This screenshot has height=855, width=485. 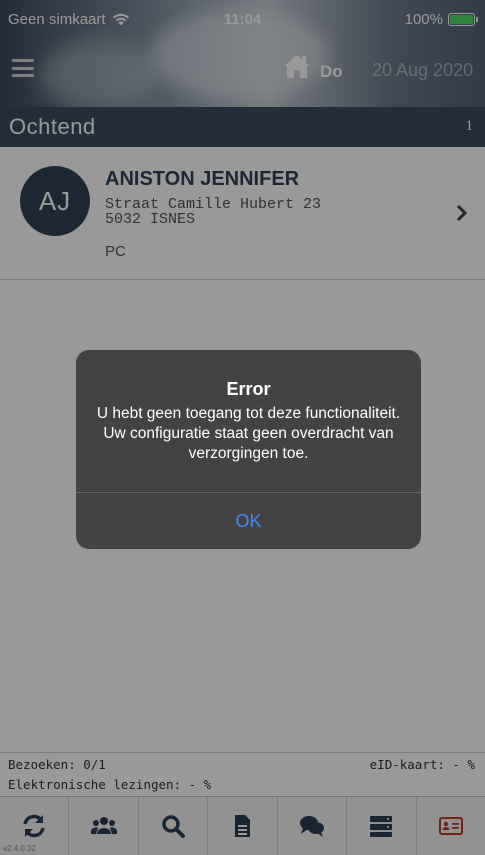 I want to click on ok-button: OK, so click(x=248, y=521).